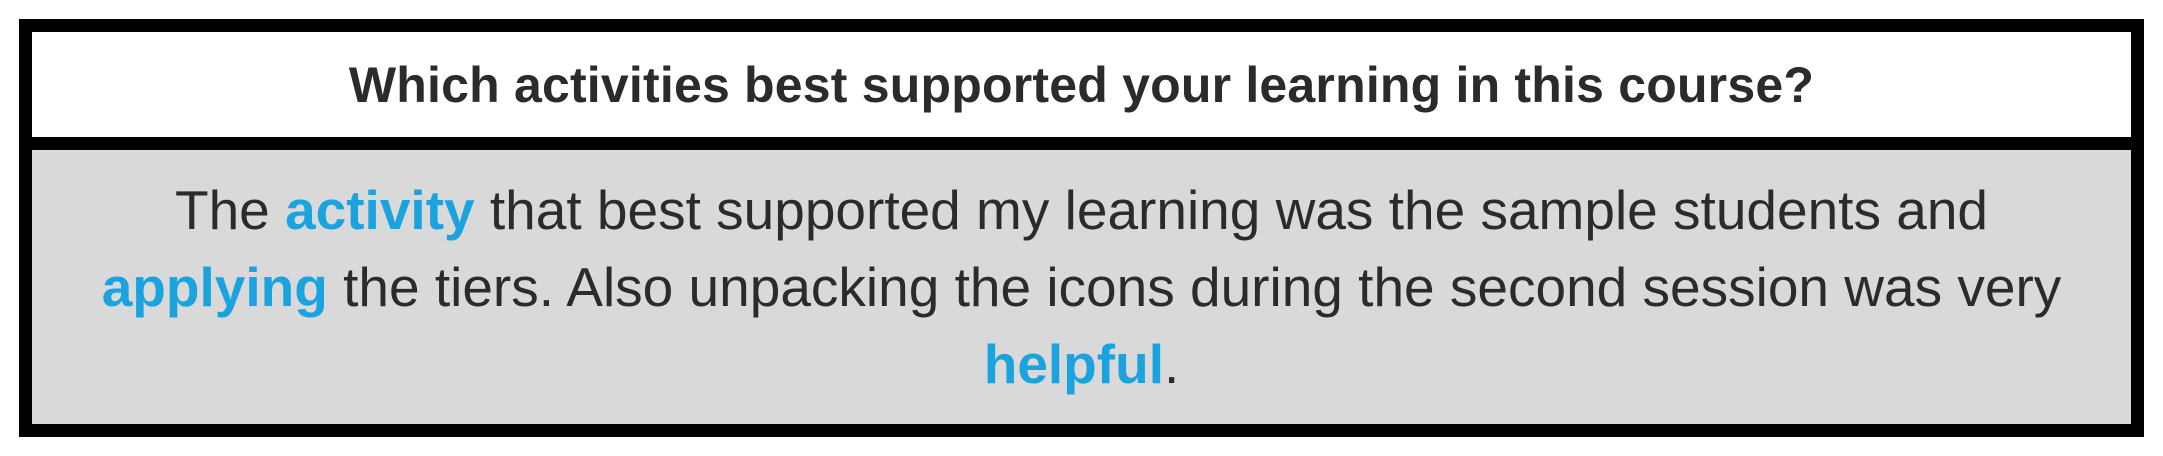  Describe the element at coordinates (1073, 363) in the screenshot. I see `highlight-word: helpful` at that location.